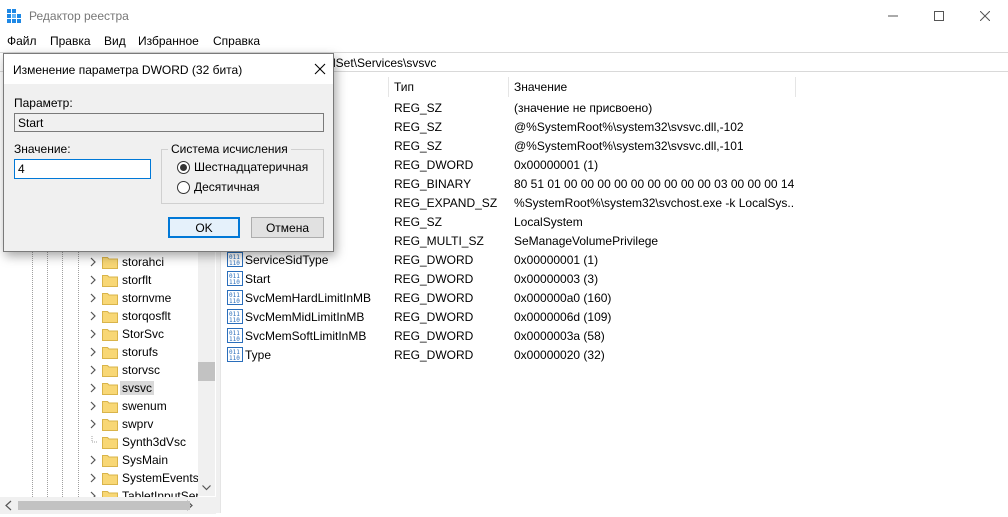  What do you see at coordinates (242, 176) in the screenshot?
I see `base-groupbox` at bounding box center [242, 176].